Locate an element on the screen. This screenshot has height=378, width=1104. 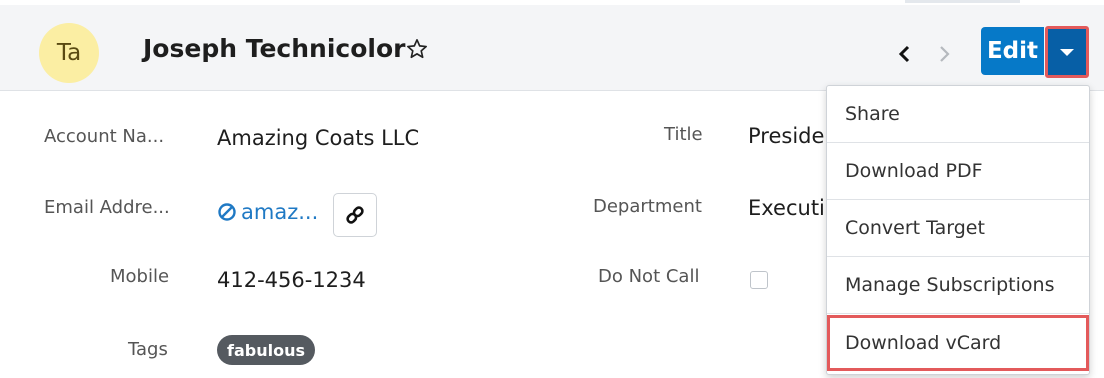
caret-down-icon is located at coordinates (1067, 52).